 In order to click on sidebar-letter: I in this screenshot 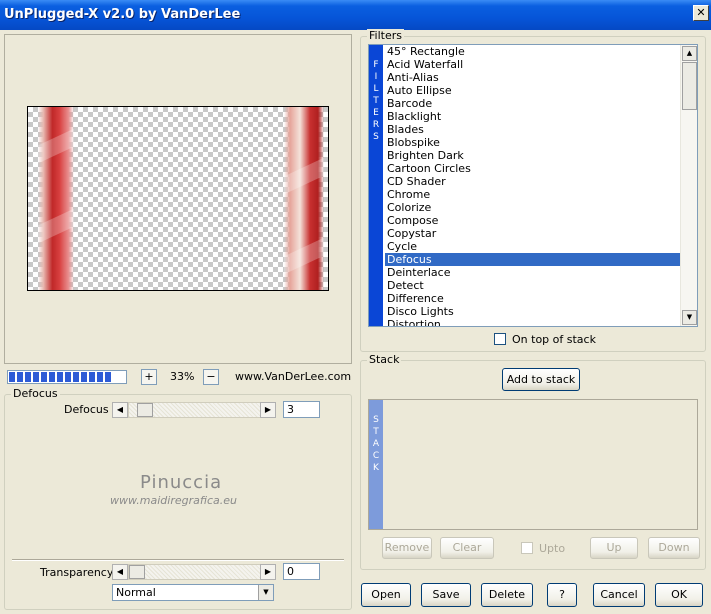, I will do `click(376, 77)`.